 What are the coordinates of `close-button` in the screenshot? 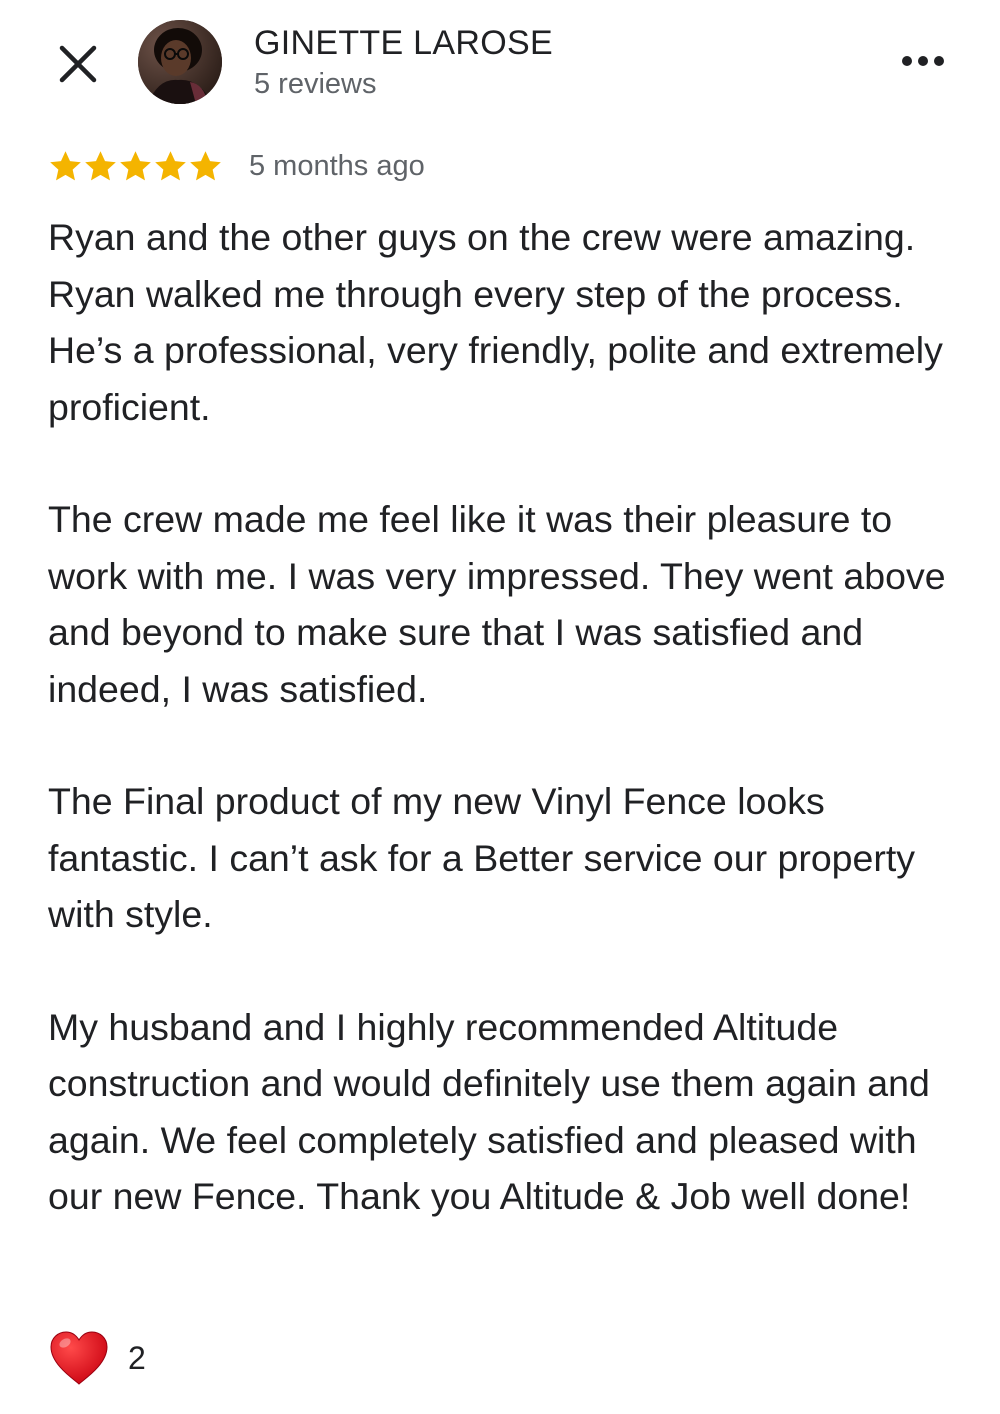 It's located at (78, 64).